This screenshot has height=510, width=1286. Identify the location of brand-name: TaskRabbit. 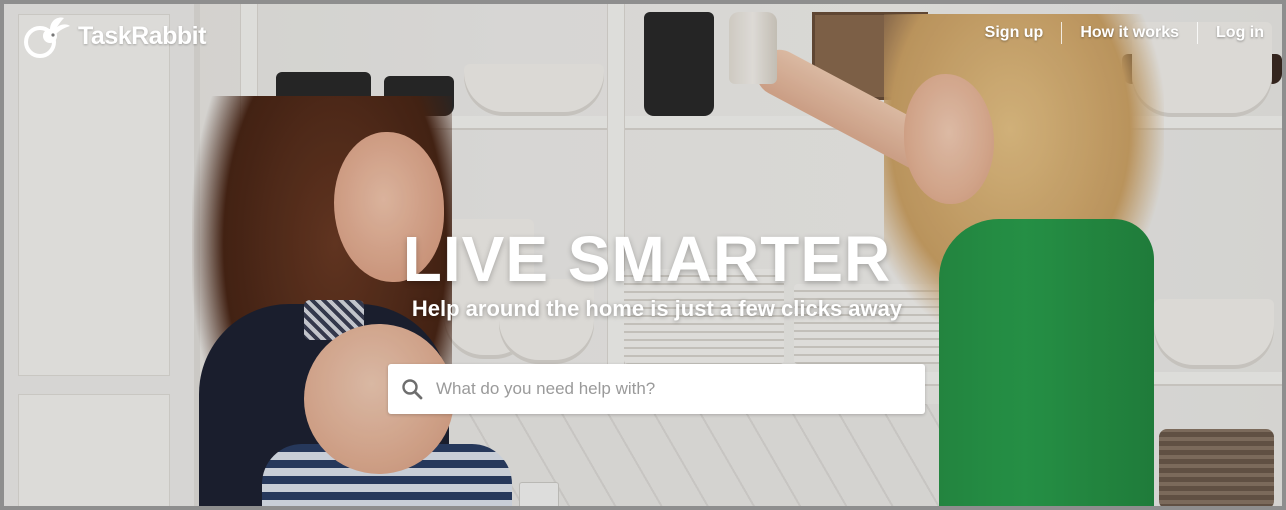
(142, 35).